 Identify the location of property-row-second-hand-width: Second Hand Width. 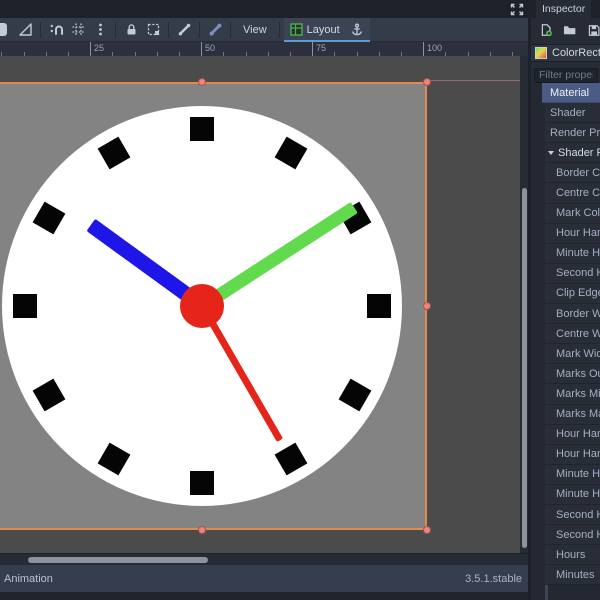
(572, 535).